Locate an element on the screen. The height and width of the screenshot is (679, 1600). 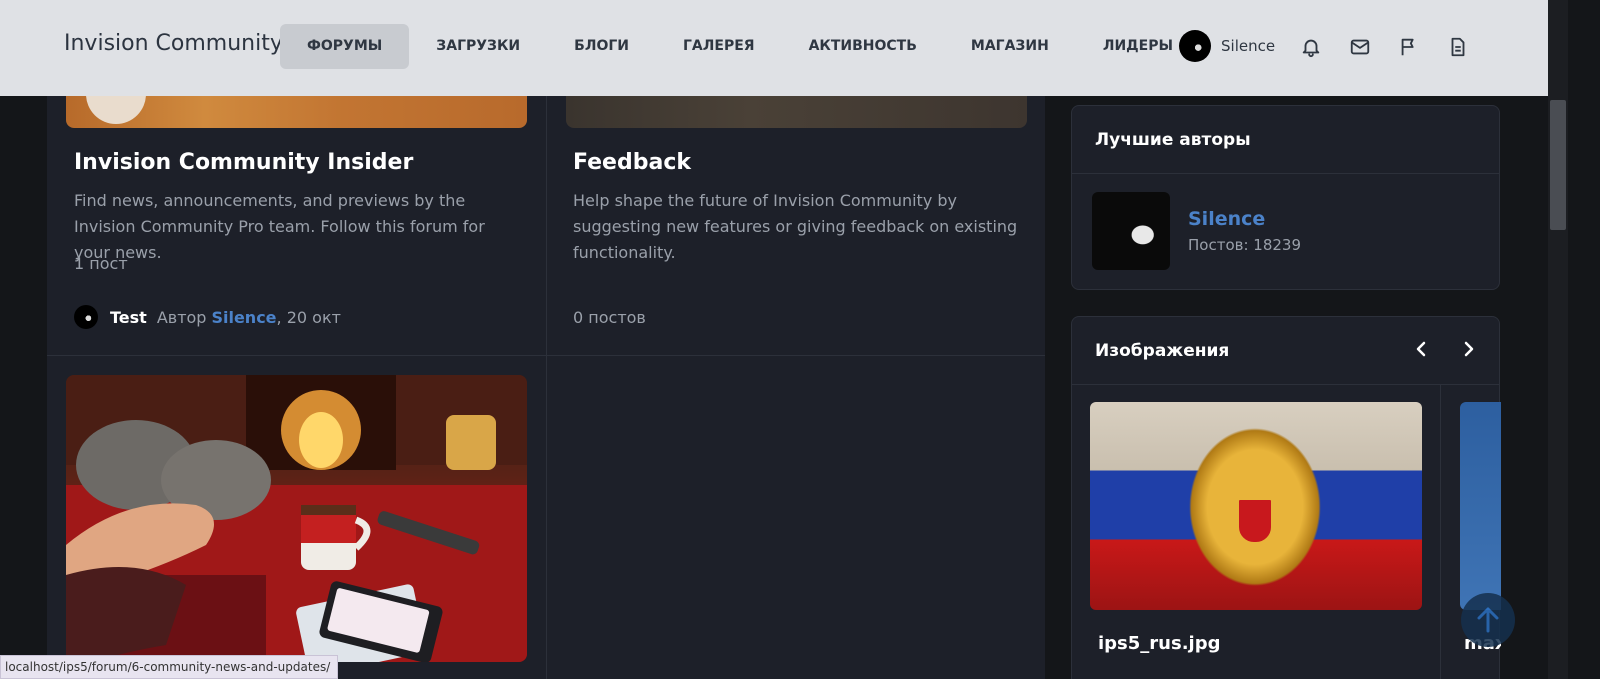
grid-divider-horizontal is located at coordinates (546, 355).